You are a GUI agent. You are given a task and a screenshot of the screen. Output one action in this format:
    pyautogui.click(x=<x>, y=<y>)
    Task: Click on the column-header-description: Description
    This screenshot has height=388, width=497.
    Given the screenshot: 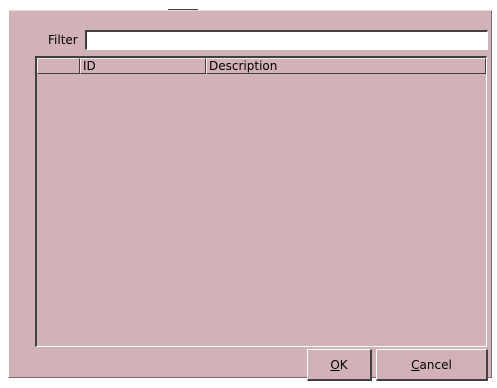 What is the action you would take?
    pyautogui.click(x=346, y=66)
    